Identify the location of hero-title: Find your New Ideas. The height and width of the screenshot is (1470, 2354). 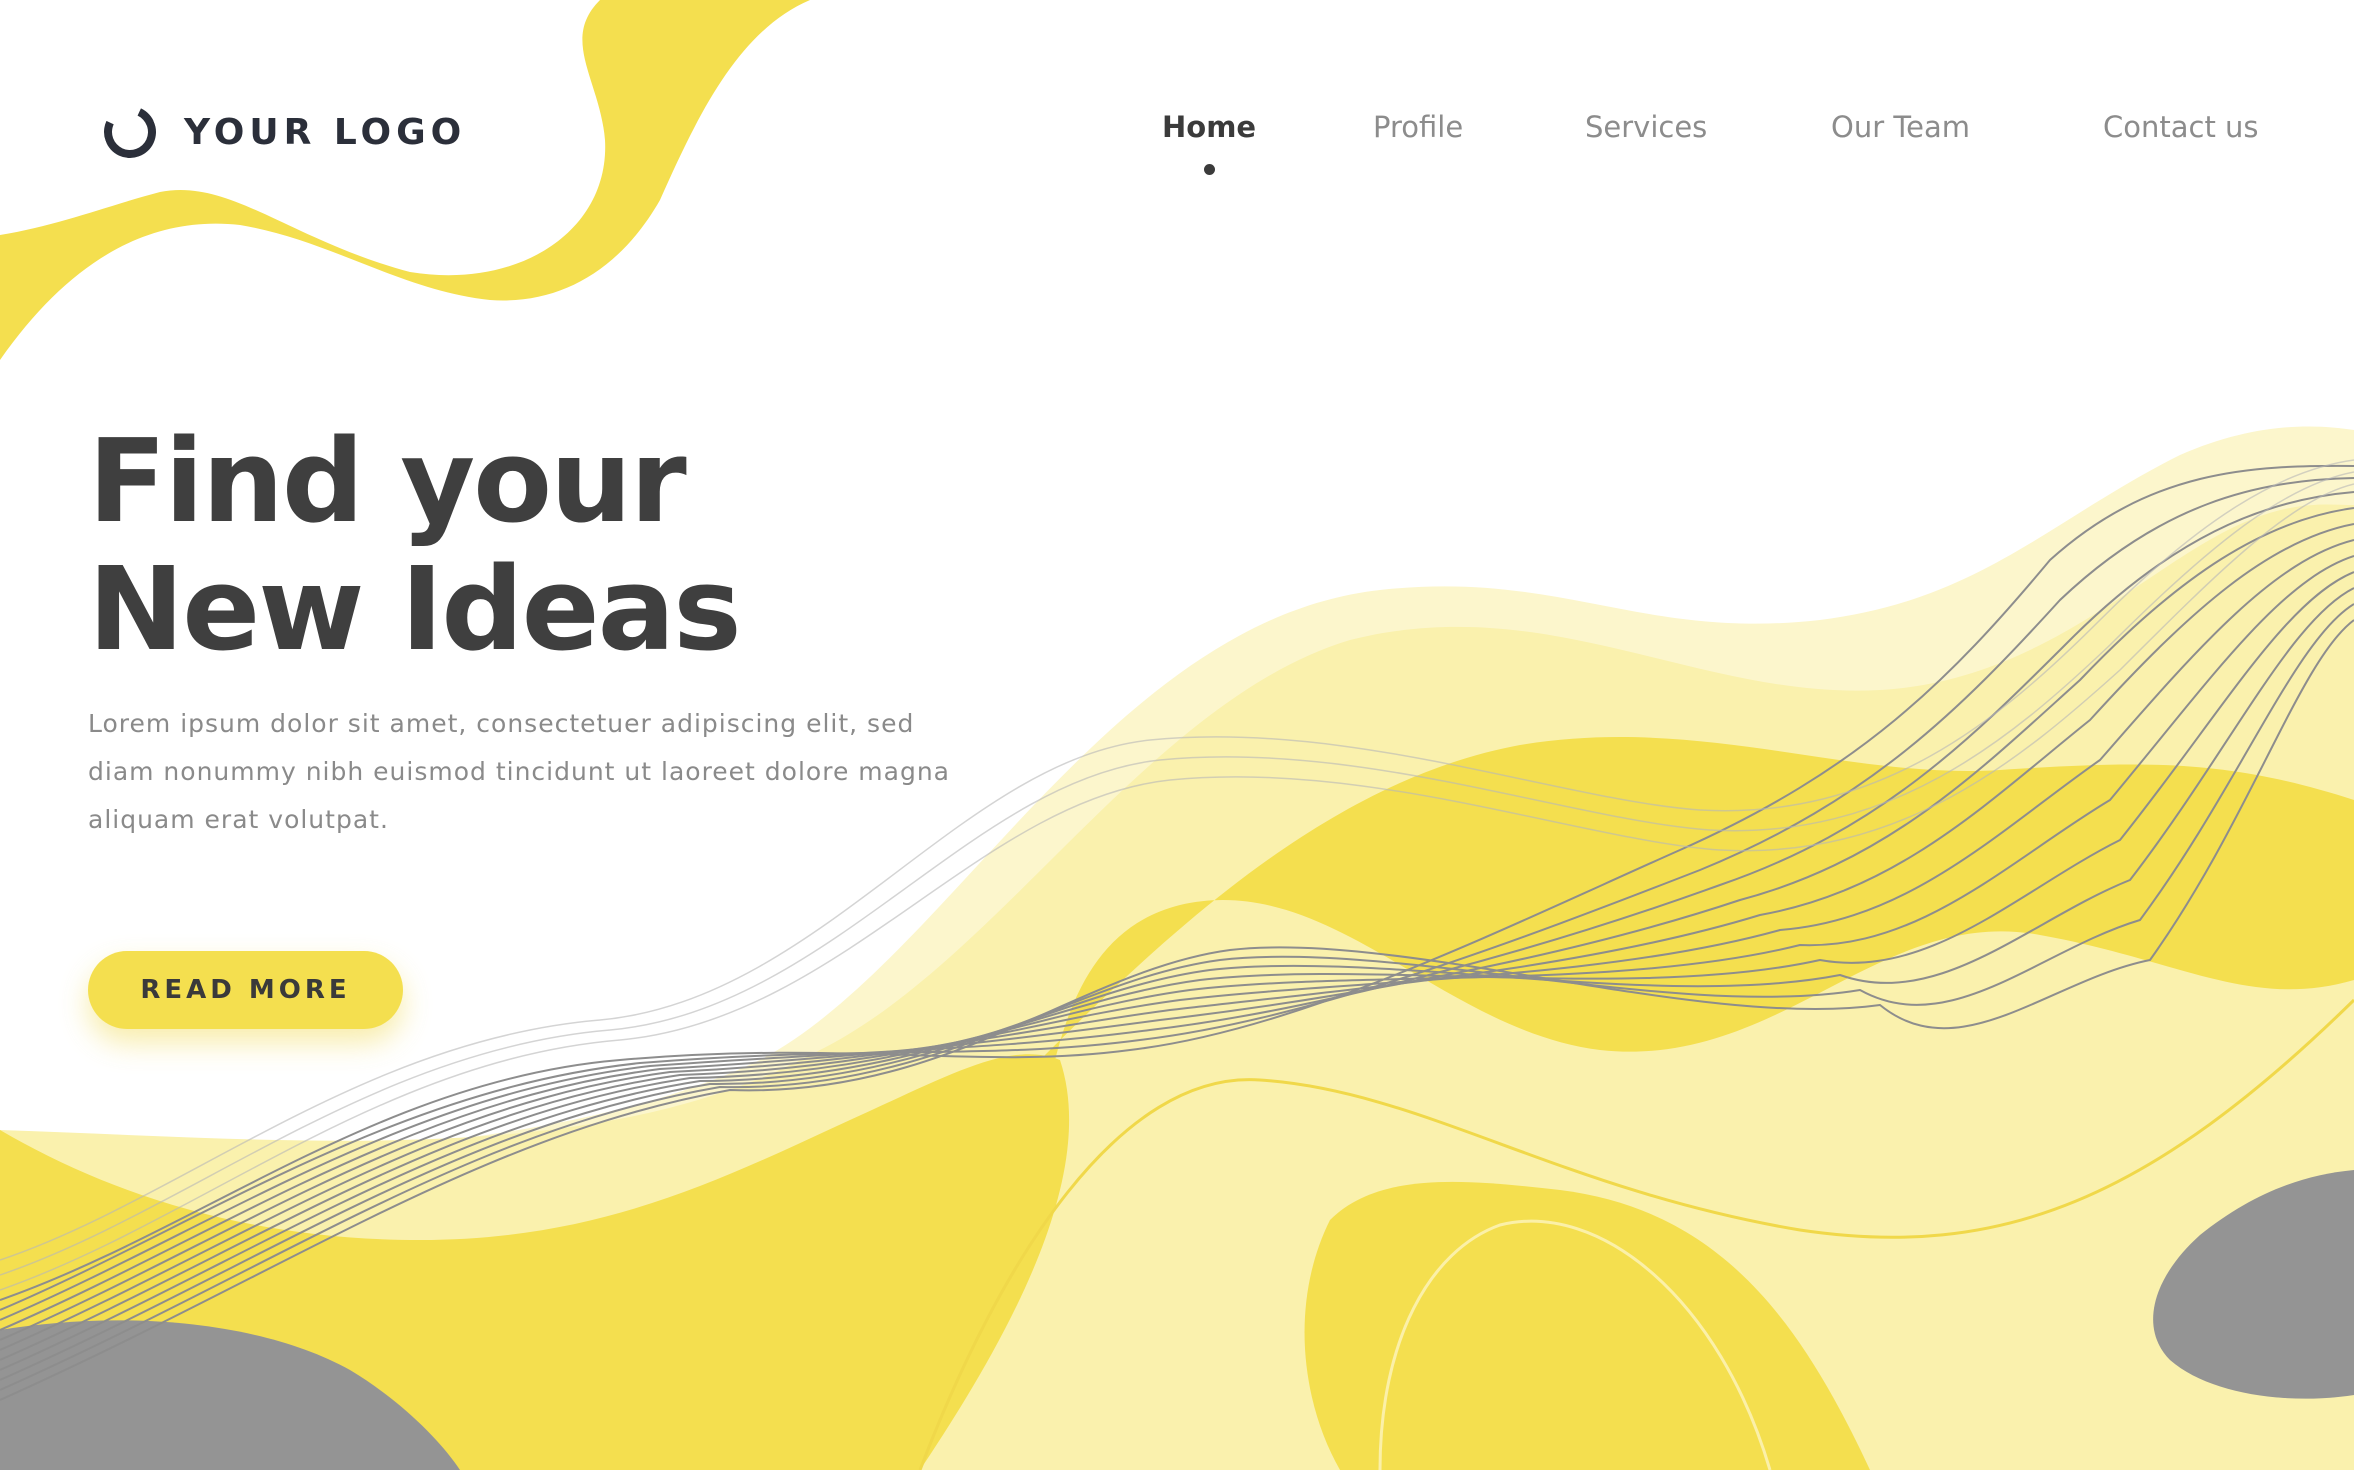
(415, 546).